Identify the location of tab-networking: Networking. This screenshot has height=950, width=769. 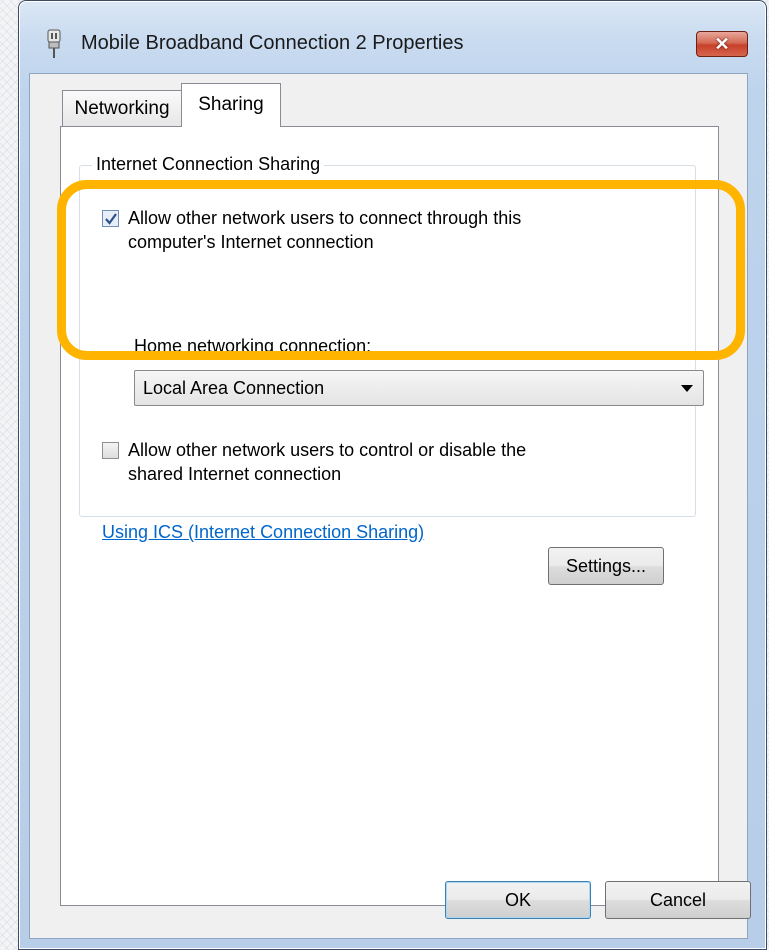
(122, 108).